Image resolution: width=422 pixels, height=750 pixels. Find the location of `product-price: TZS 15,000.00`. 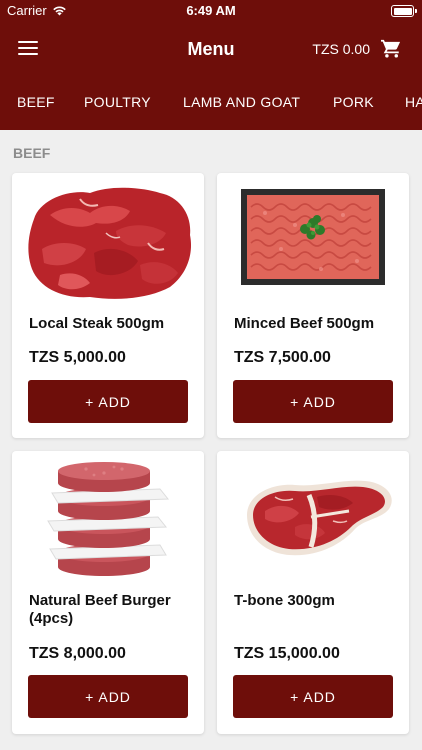

product-price: TZS 15,000.00 is located at coordinates (287, 653).